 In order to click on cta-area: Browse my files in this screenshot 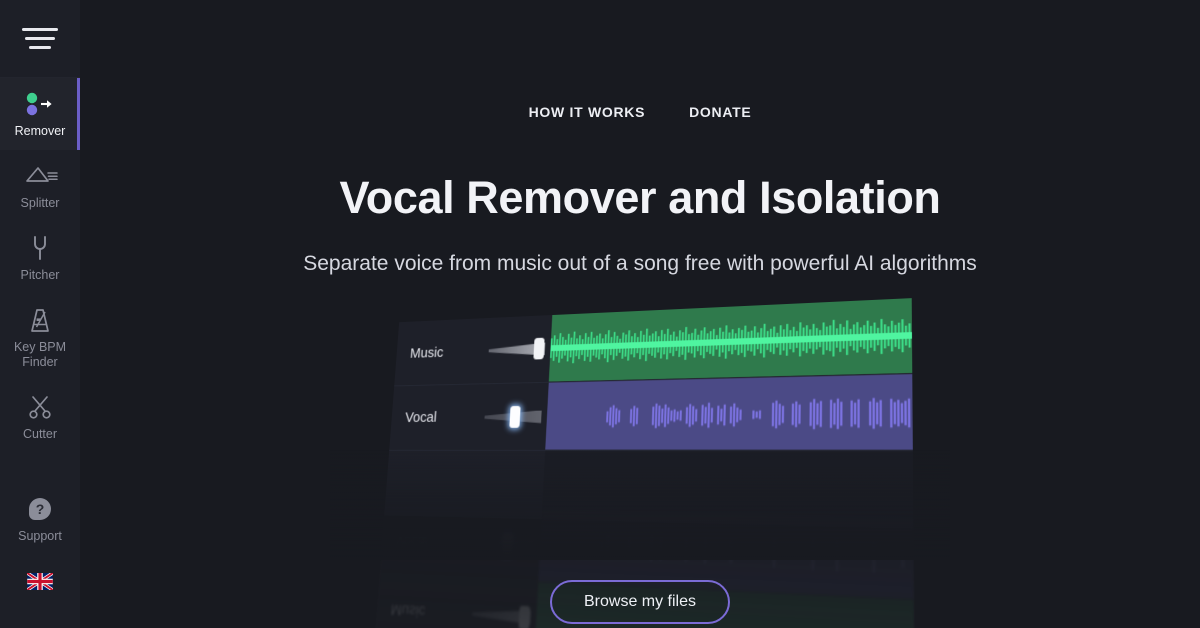, I will do `click(640, 602)`.